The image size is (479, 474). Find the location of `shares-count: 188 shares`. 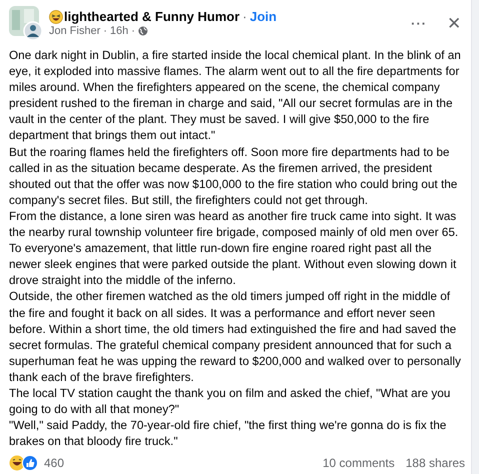

shares-count: 188 shares is located at coordinates (435, 463).